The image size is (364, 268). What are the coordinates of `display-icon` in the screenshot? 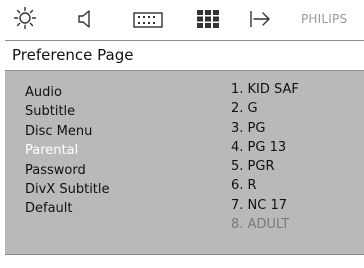 It's located at (148, 20).